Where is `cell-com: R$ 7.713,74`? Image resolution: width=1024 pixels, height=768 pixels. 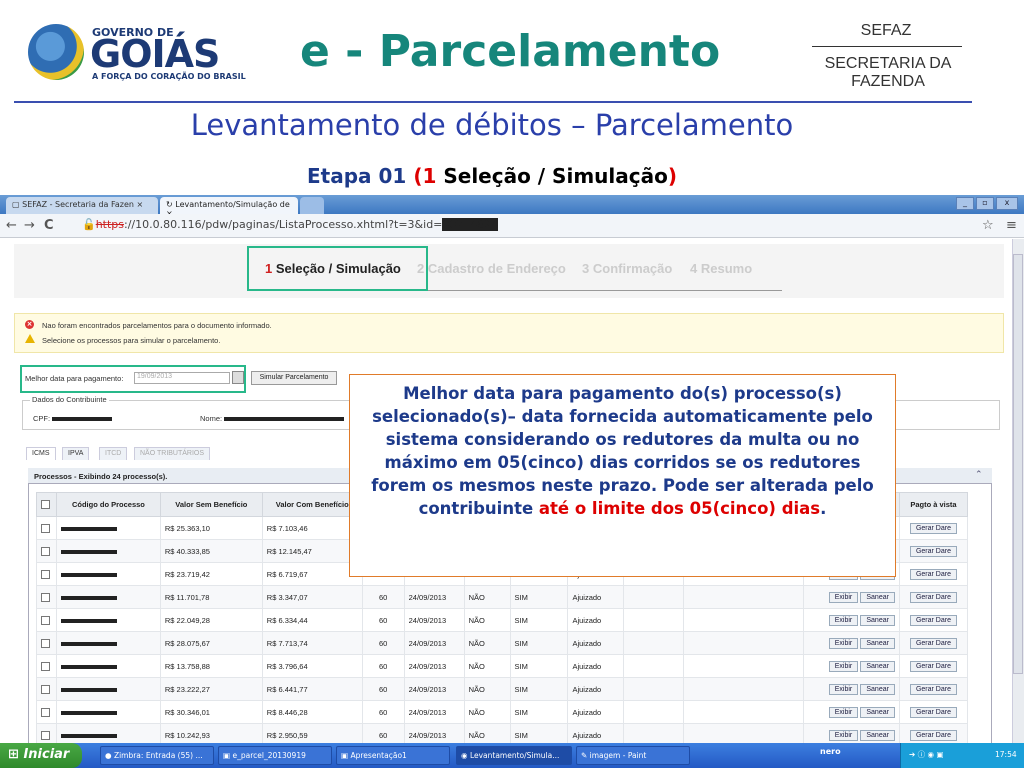 cell-com: R$ 7.713,74 is located at coordinates (312, 643).